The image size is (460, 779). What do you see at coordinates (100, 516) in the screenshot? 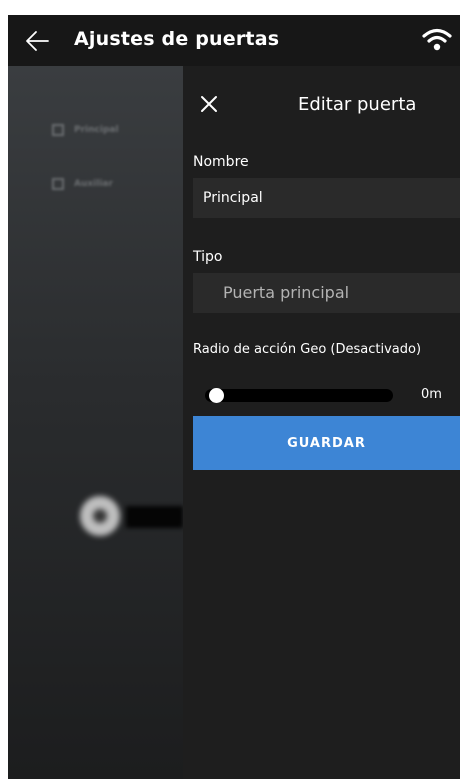
I see `background-knob` at bounding box center [100, 516].